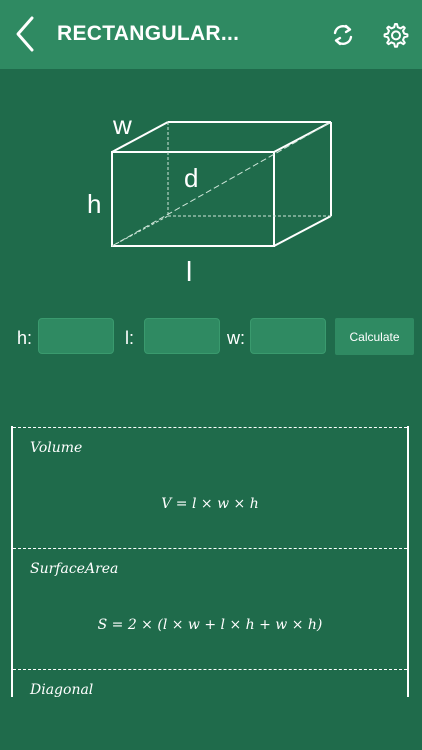 This screenshot has height=750, width=422. I want to click on formula-volume: V = l × w × h, so click(210, 504).